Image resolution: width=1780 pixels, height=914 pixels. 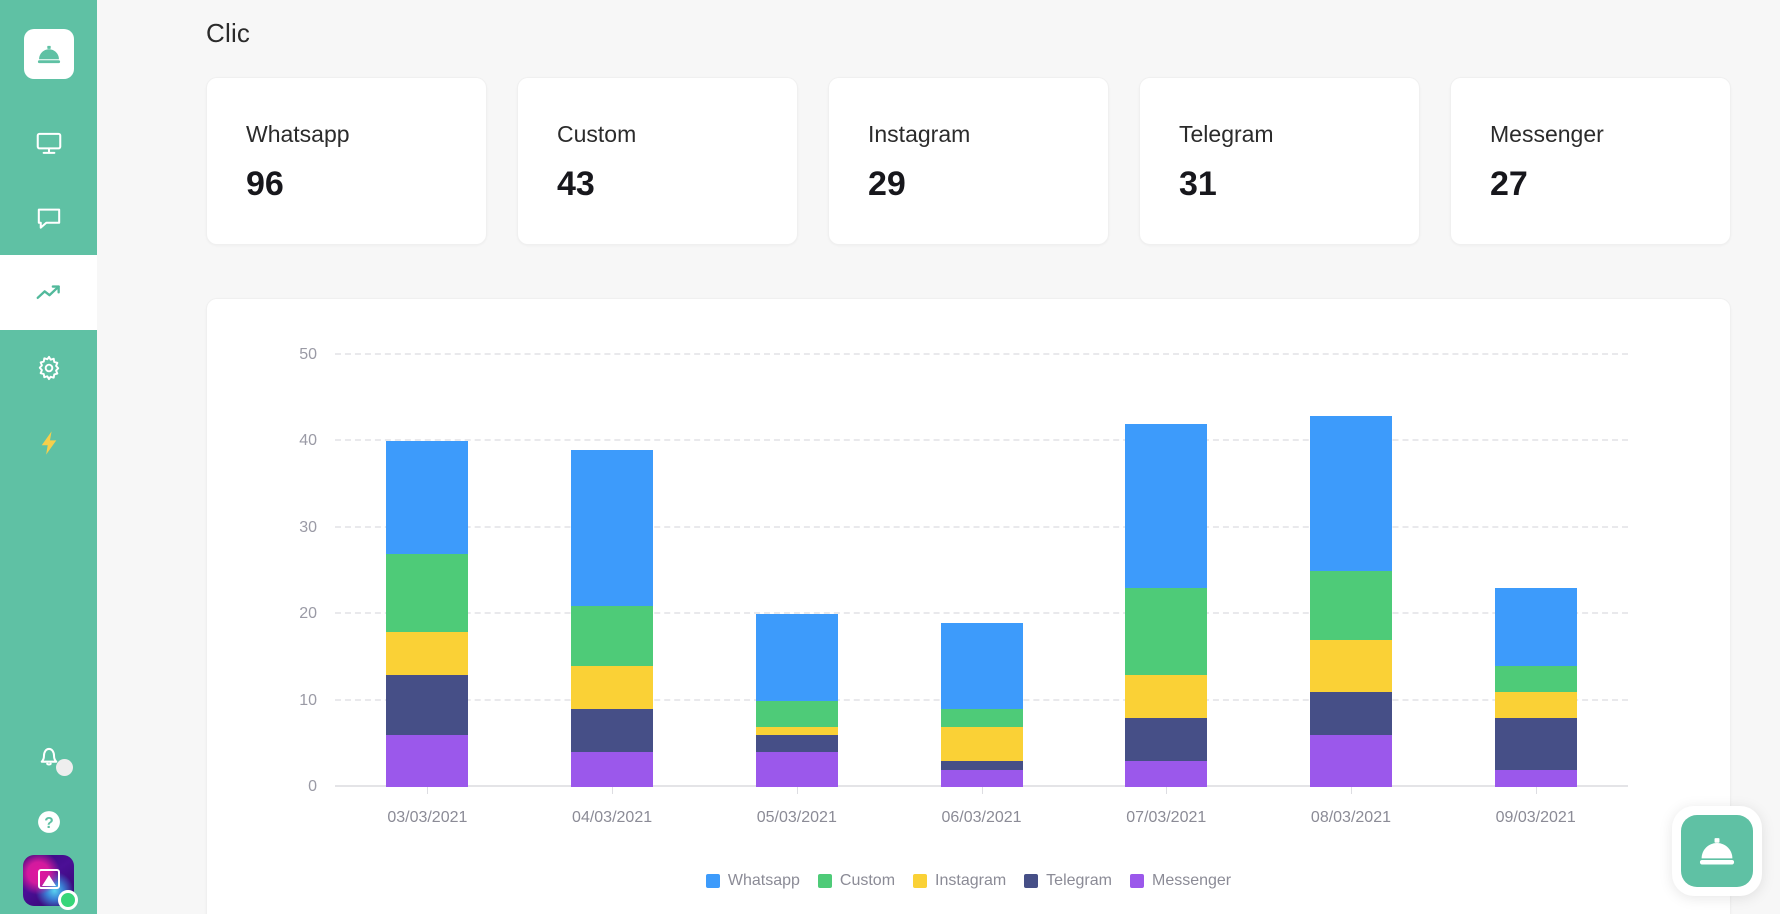 What do you see at coordinates (228, 33) in the screenshot?
I see `page-title: Clic` at bounding box center [228, 33].